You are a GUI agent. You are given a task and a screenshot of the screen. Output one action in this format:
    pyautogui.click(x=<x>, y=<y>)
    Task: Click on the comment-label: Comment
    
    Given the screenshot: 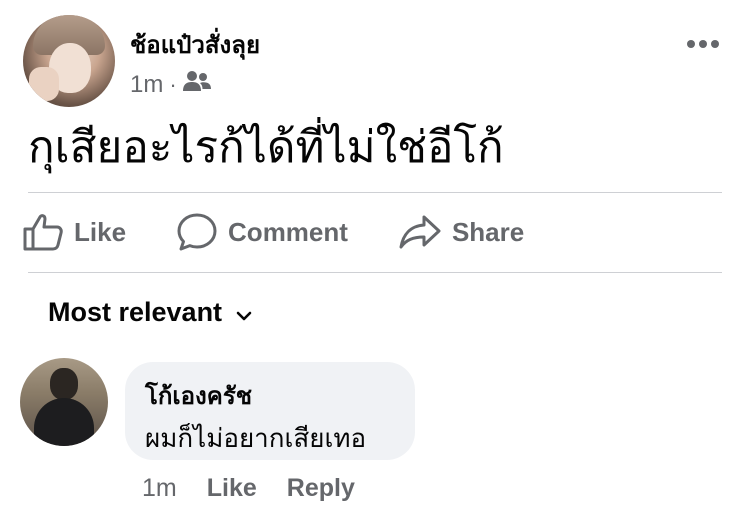 What is the action you would take?
    pyautogui.click(x=288, y=231)
    